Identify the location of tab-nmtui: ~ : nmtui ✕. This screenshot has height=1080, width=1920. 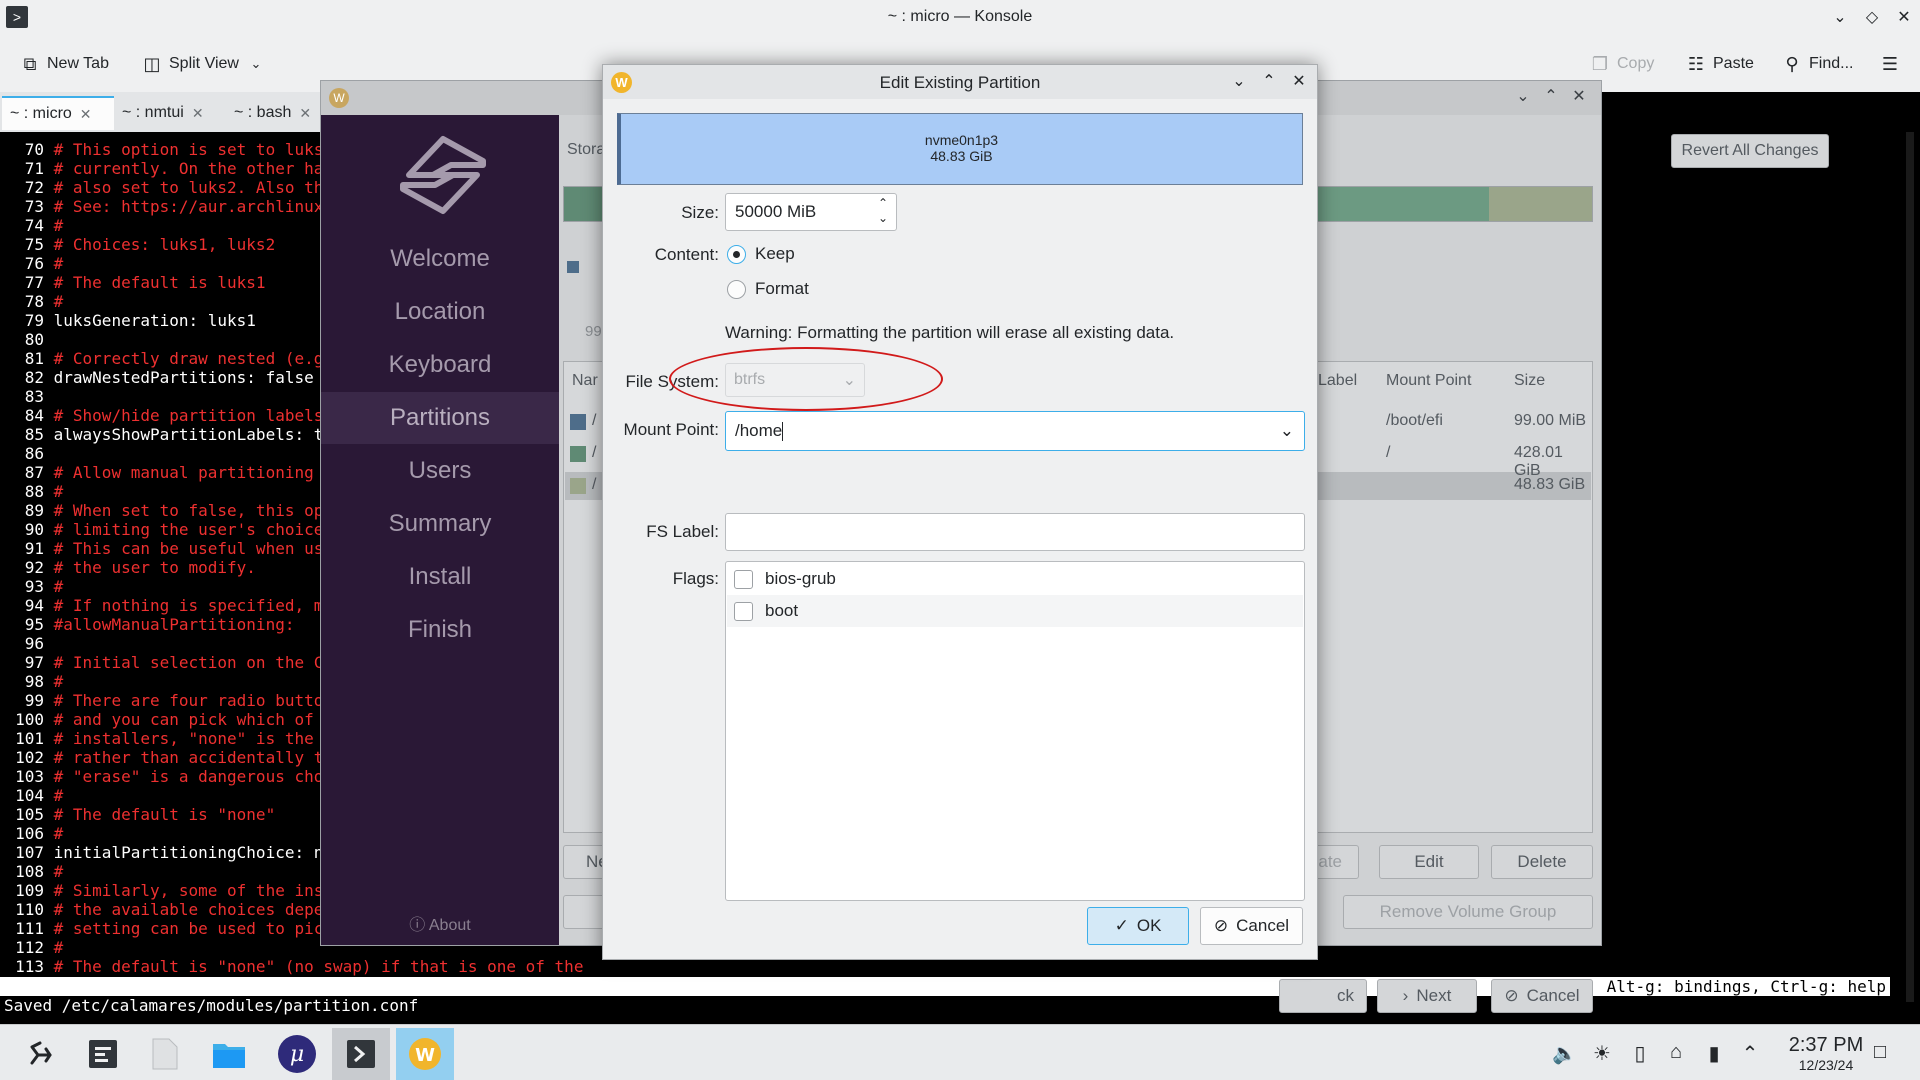
(170, 113).